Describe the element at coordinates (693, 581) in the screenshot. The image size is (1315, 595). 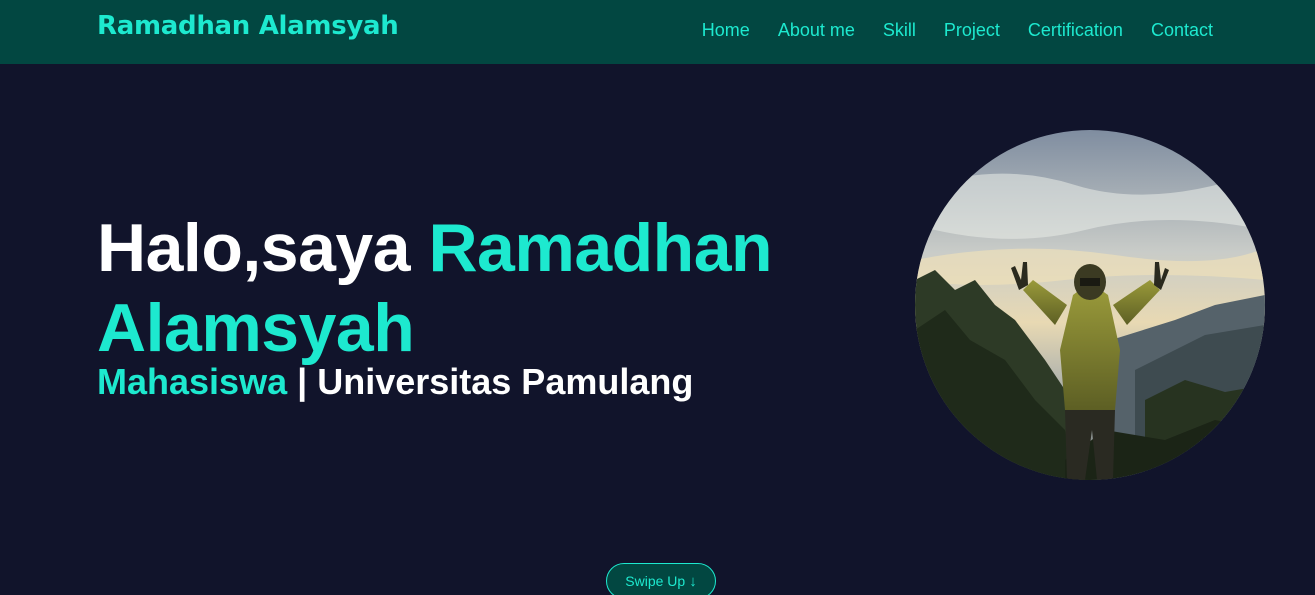
I see `arrow-down-icon: ↓` at that location.